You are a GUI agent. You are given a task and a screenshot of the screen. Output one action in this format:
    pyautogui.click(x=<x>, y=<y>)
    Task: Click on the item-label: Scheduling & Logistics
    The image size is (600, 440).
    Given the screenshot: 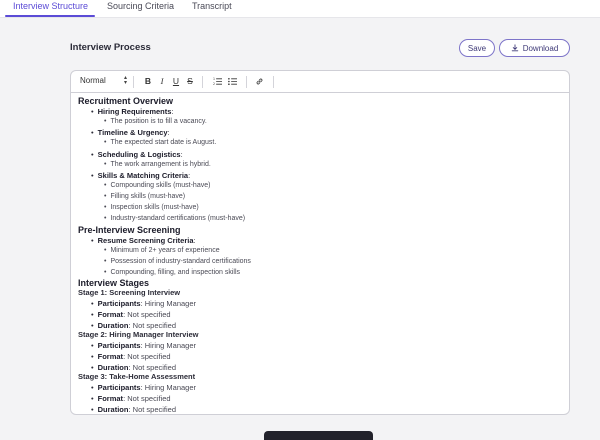 What is the action you would take?
    pyautogui.click(x=139, y=154)
    